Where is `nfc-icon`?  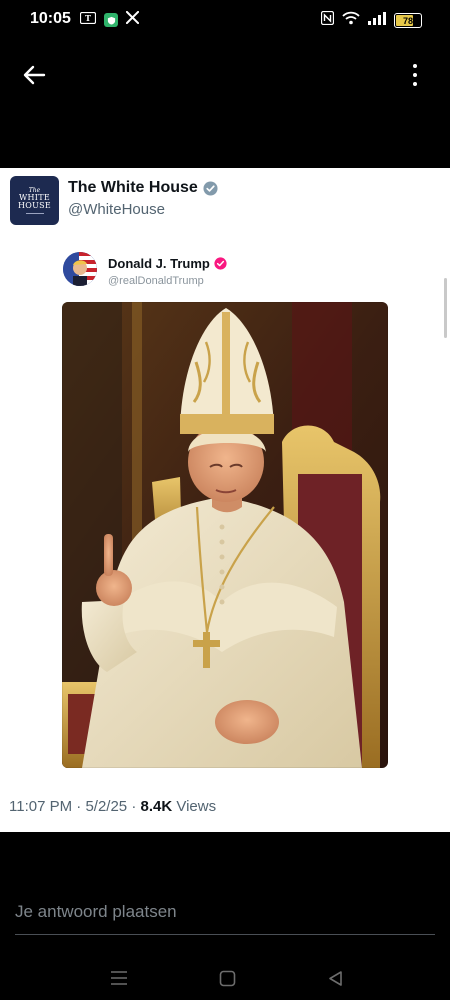 nfc-icon is located at coordinates (327, 20).